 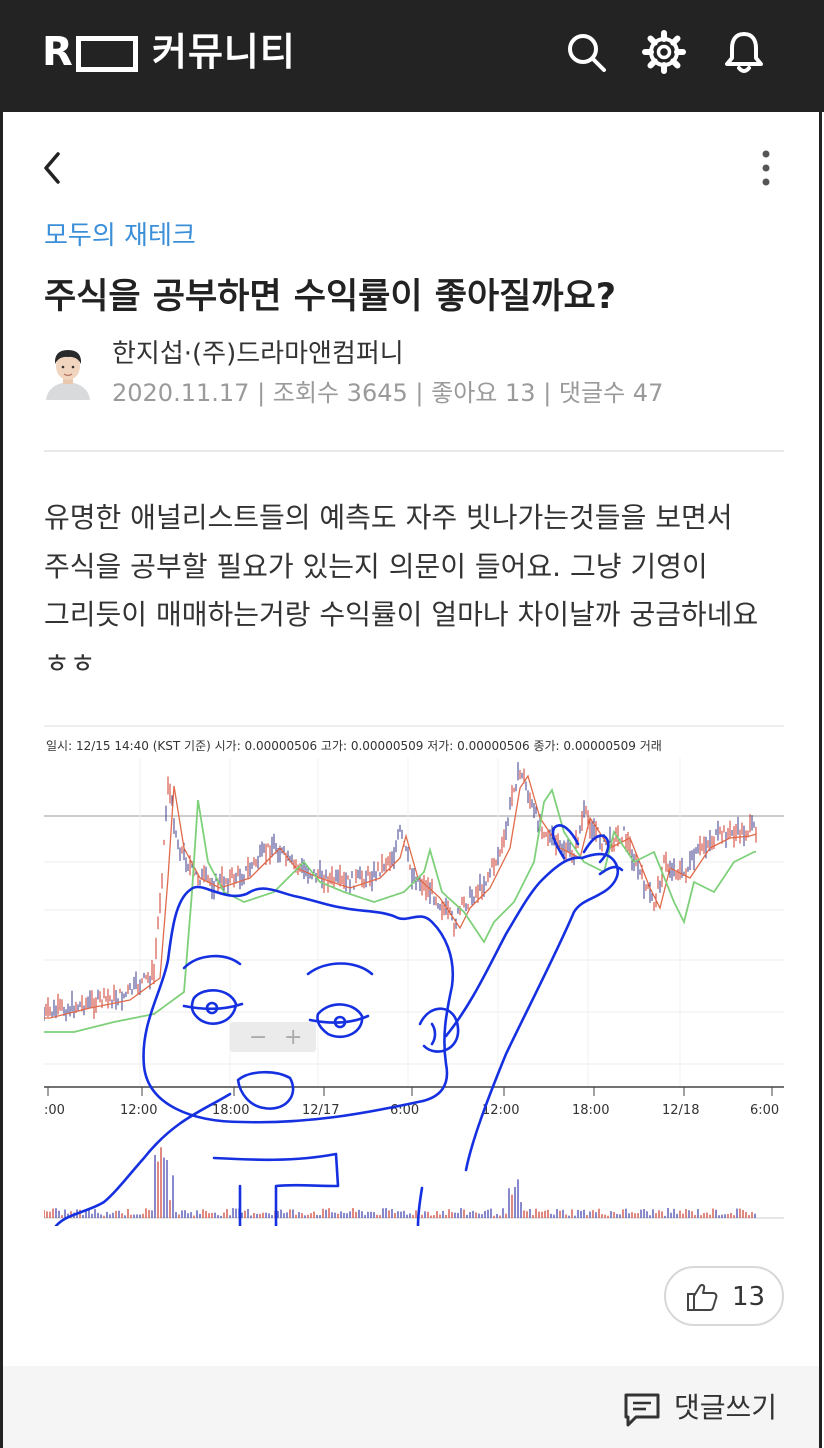 What do you see at coordinates (306, 393) in the screenshot?
I see `views-label: 조회수` at bounding box center [306, 393].